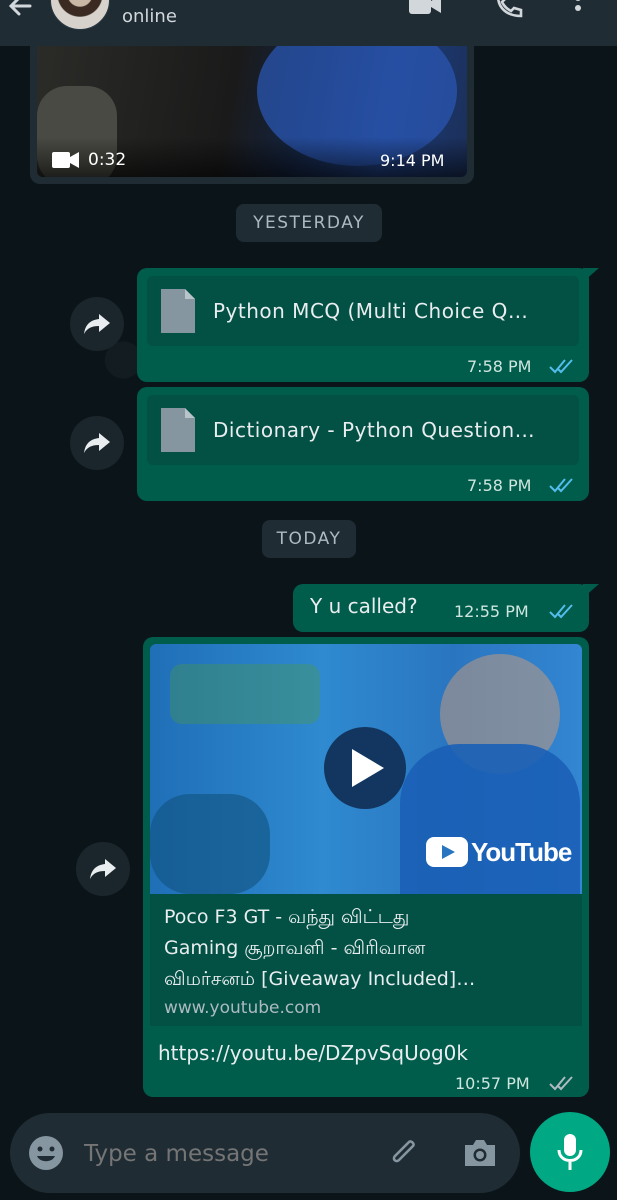  Describe the element at coordinates (80, 15) in the screenshot. I see `avatar` at that location.